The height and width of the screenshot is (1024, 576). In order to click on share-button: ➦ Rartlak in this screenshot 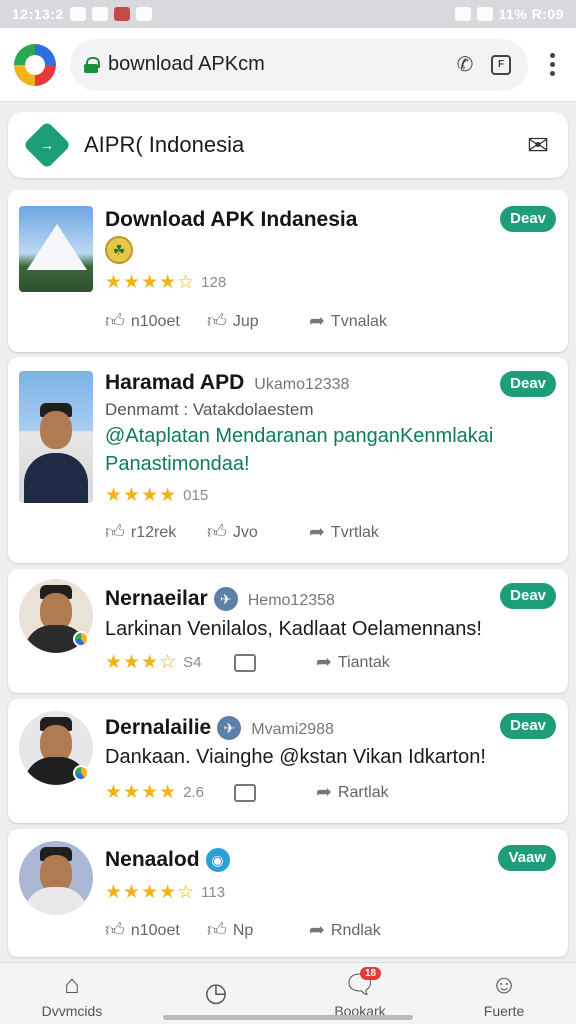, I will do `click(352, 792)`.